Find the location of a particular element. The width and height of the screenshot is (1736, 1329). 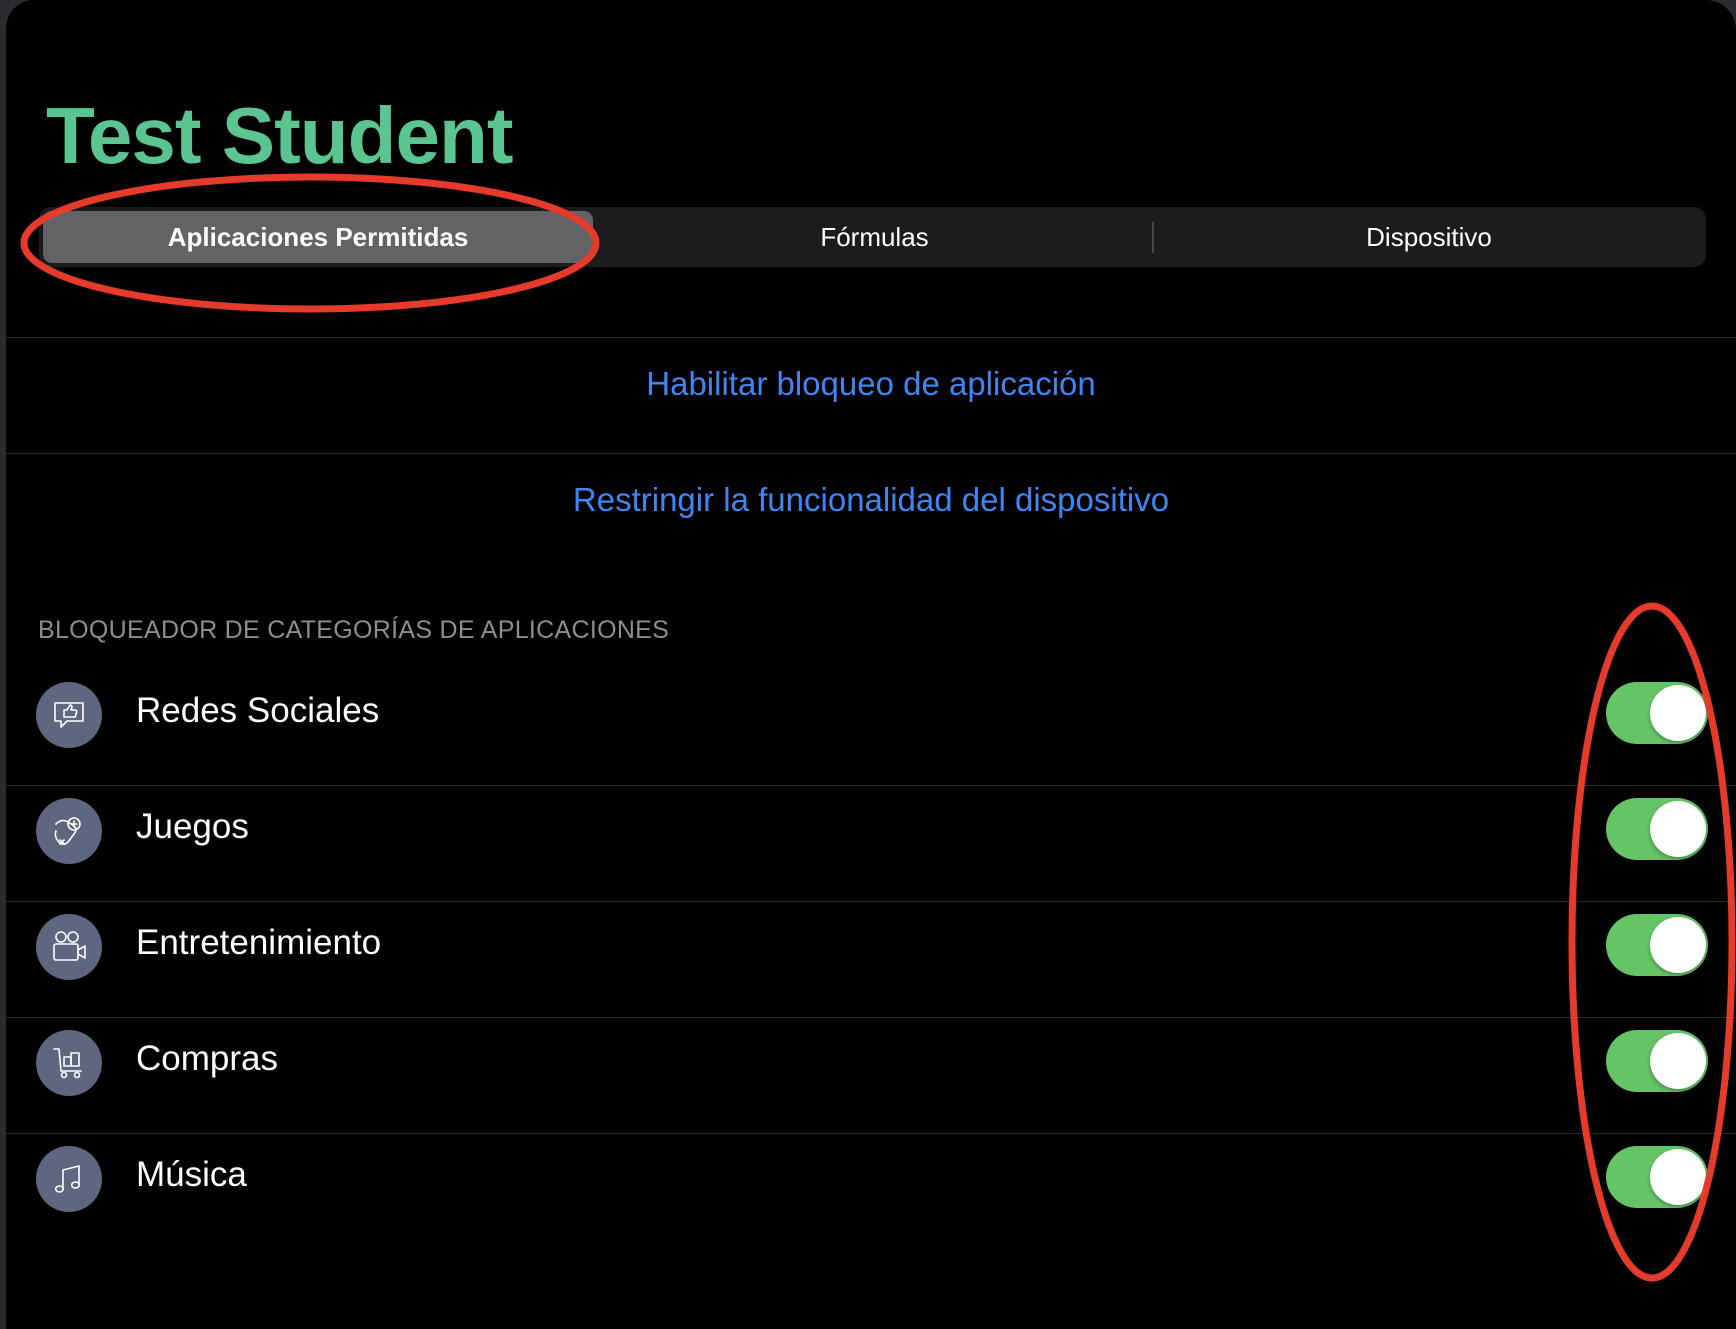

music-note-icon is located at coordinates (69, 1179).